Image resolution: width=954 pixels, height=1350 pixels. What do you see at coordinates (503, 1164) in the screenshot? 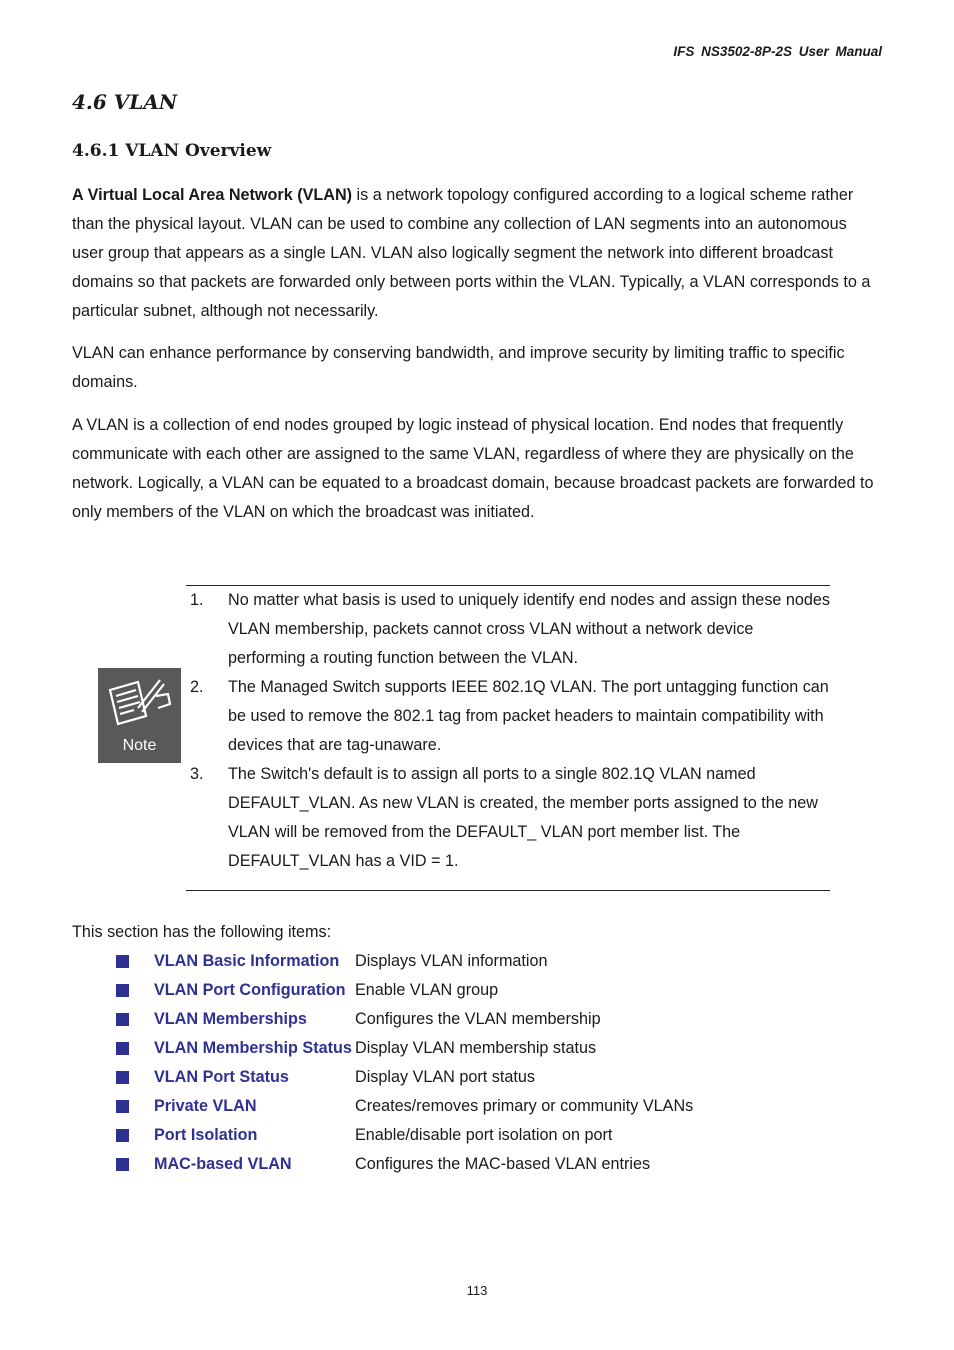
I see `item-description: Configures the MAC-based VLAN entries` at bounding box center [503, 1164].